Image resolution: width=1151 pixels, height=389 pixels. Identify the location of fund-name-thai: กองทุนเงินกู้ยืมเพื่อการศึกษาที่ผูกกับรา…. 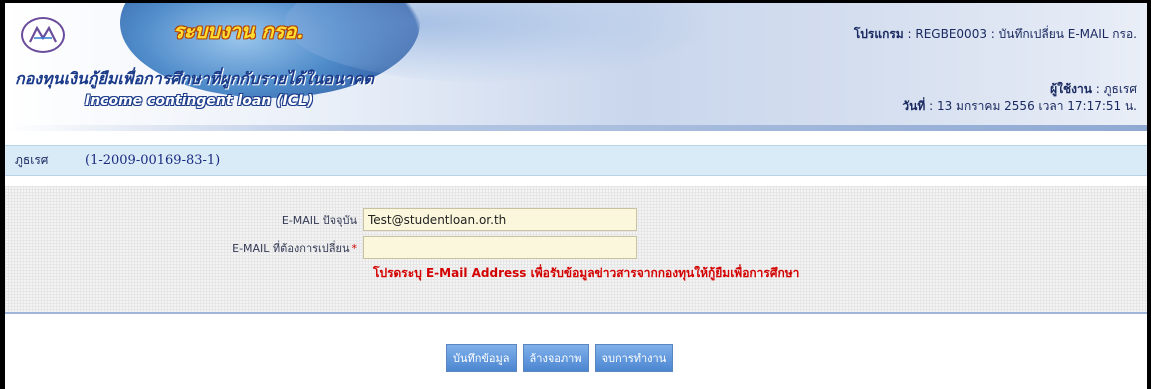
(194, 78).